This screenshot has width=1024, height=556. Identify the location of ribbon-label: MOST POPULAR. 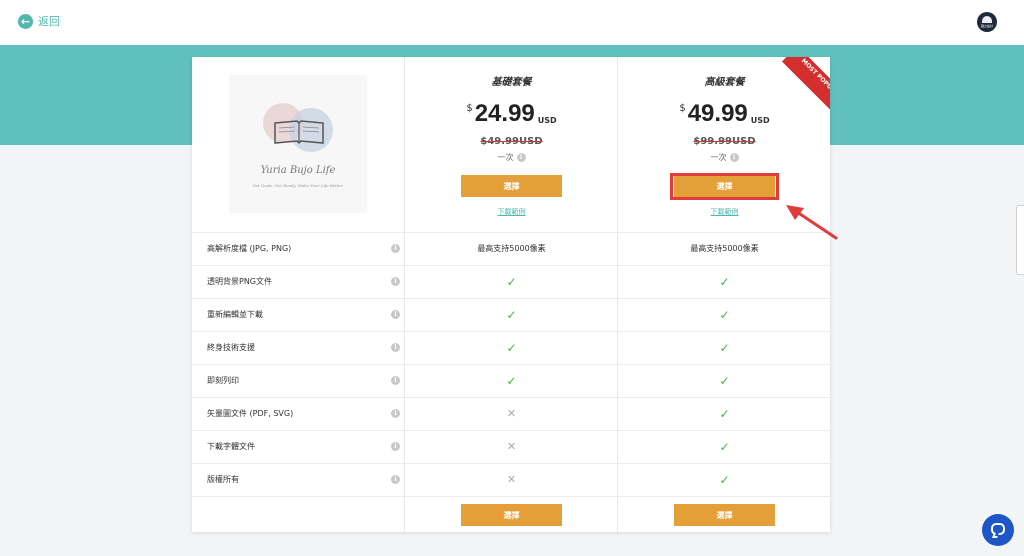
(805, 87).